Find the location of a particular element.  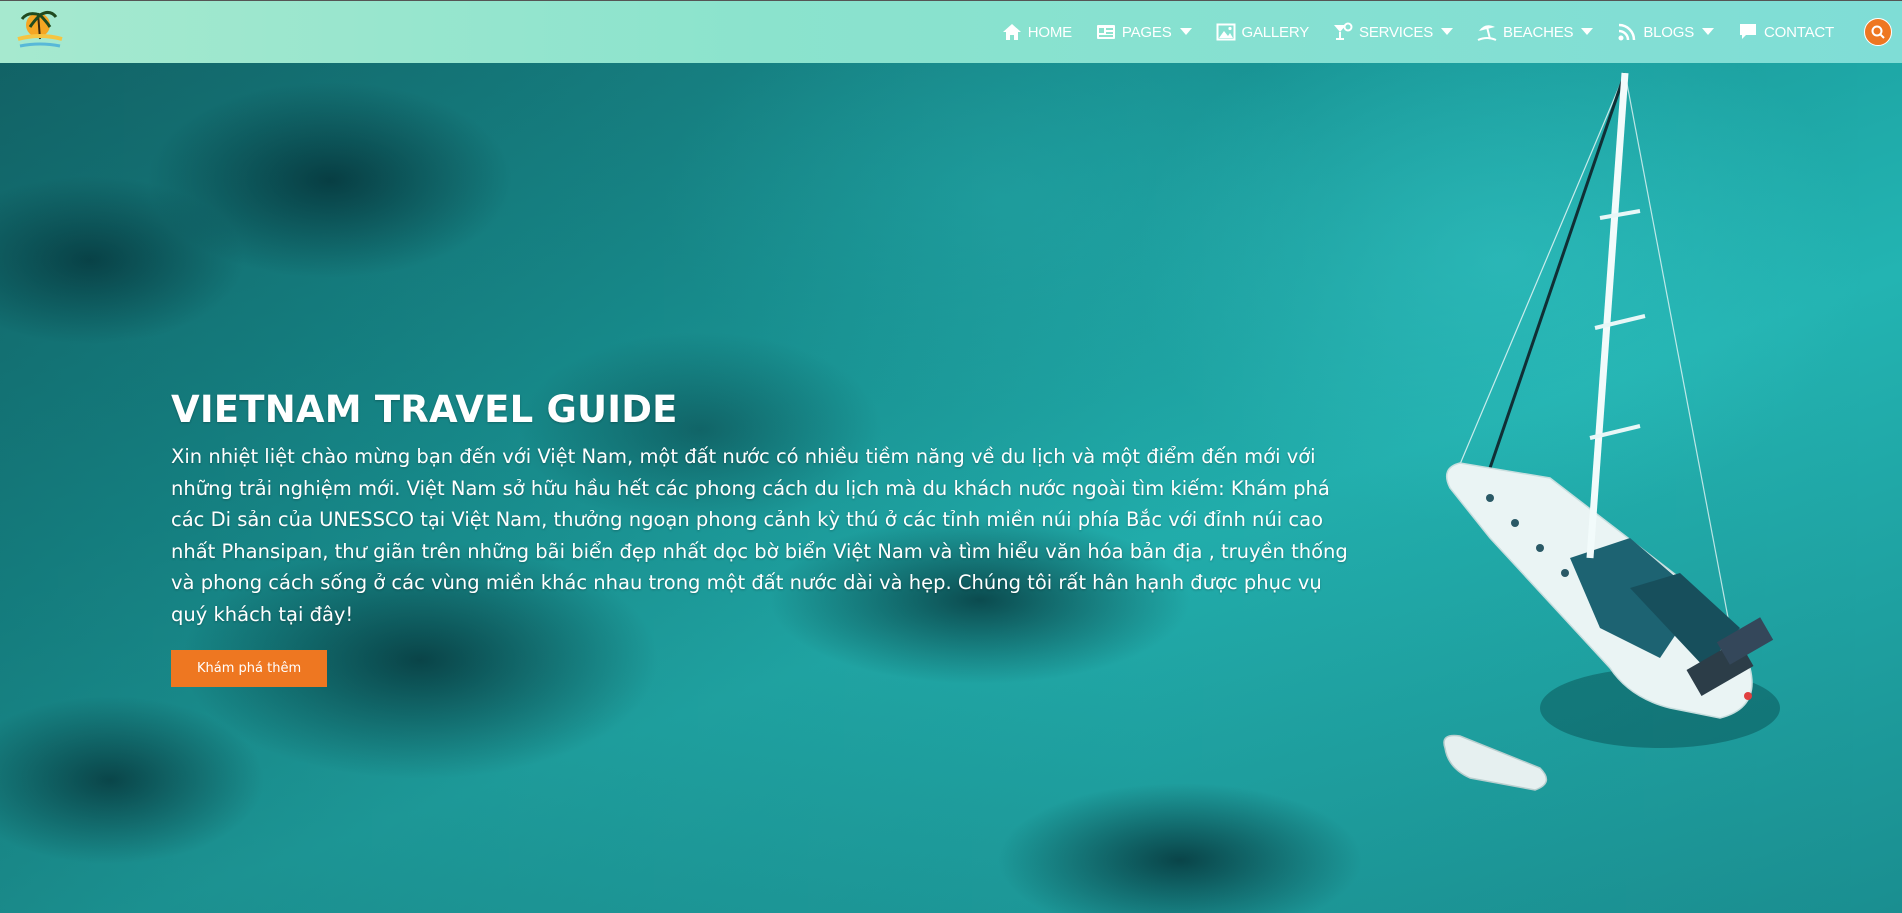

nav-item-beaches: BEACHES is located at coordinates (1535, 32).